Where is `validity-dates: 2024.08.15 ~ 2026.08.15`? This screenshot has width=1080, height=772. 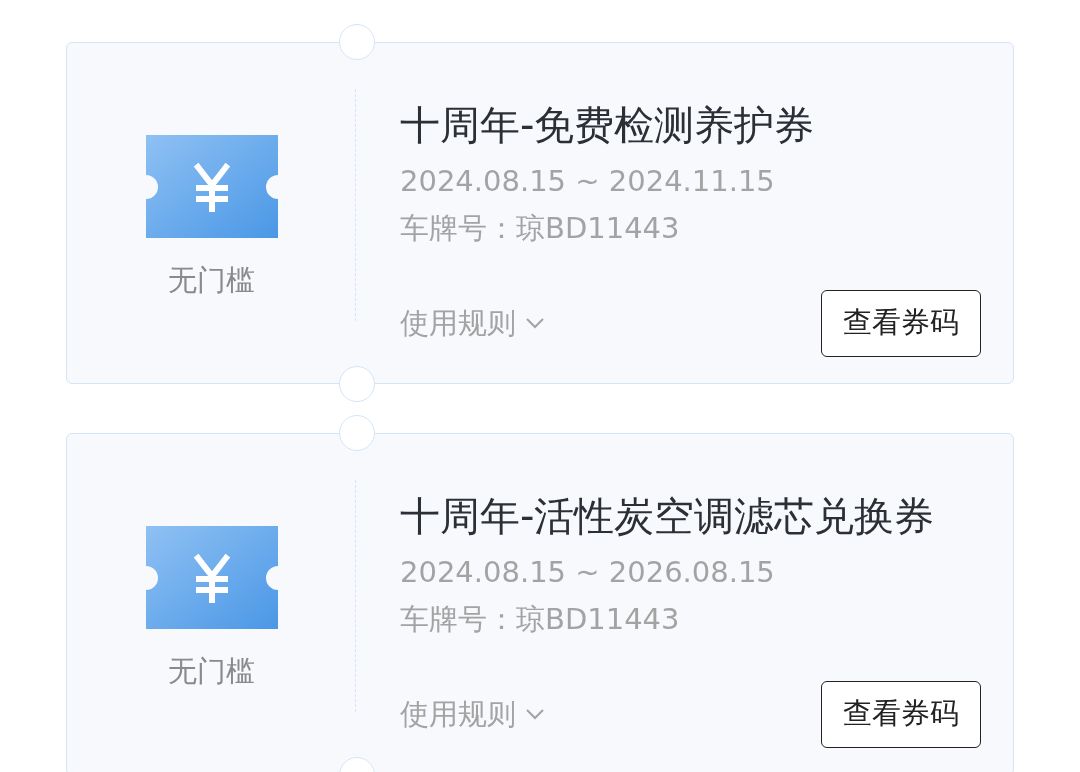 validity-dates: 2024.08.15 ~ 2026.08.15 is located at coordinates (588, 572).